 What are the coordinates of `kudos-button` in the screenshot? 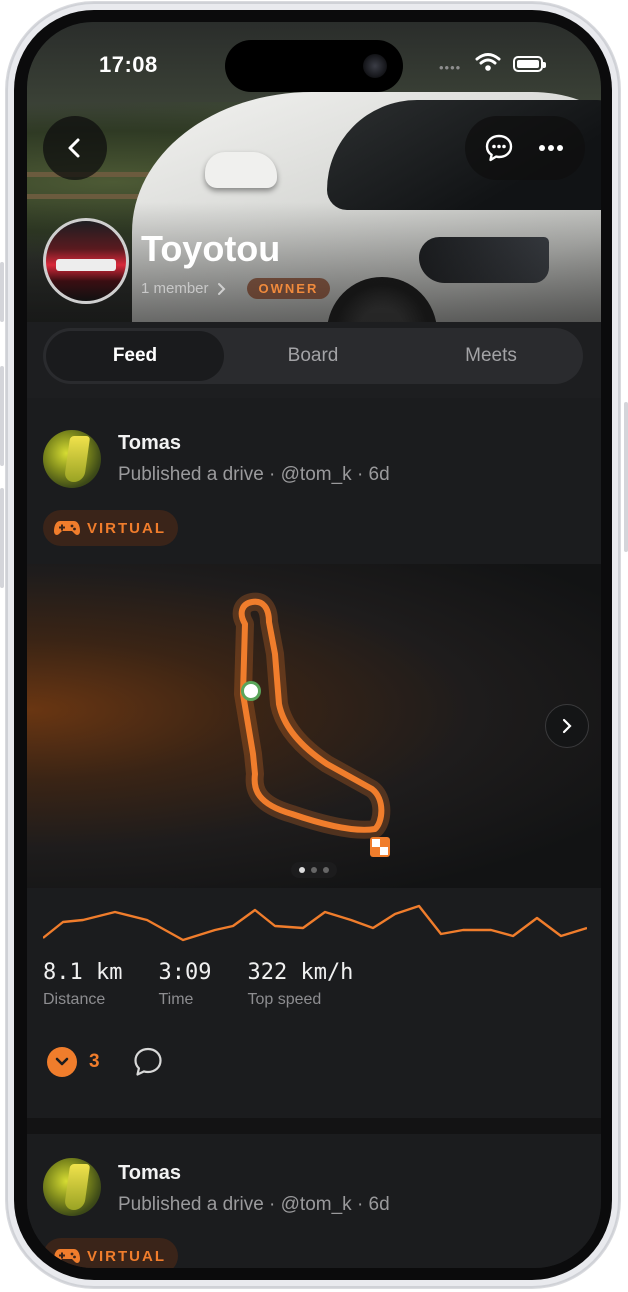 It's located at (62, 1062).